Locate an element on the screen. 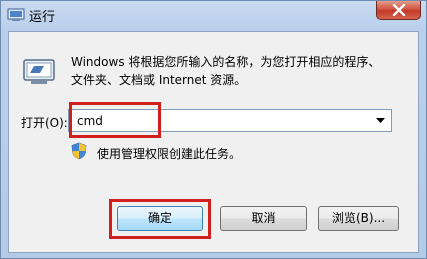 The width and height of the screenshot is (427, 259). open-label: 打开(O): is located at coordinates (44, 123).